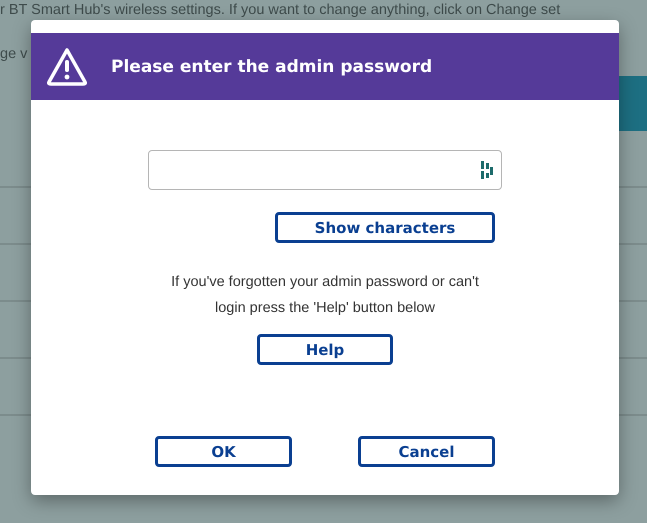 The image size is (647, 523). Describe the element at coordinates (280, 10) in the screenshot. I see `page-text: r BT Smart Hub's wireless settings. If you want to change anything, click on Change set` at that location.